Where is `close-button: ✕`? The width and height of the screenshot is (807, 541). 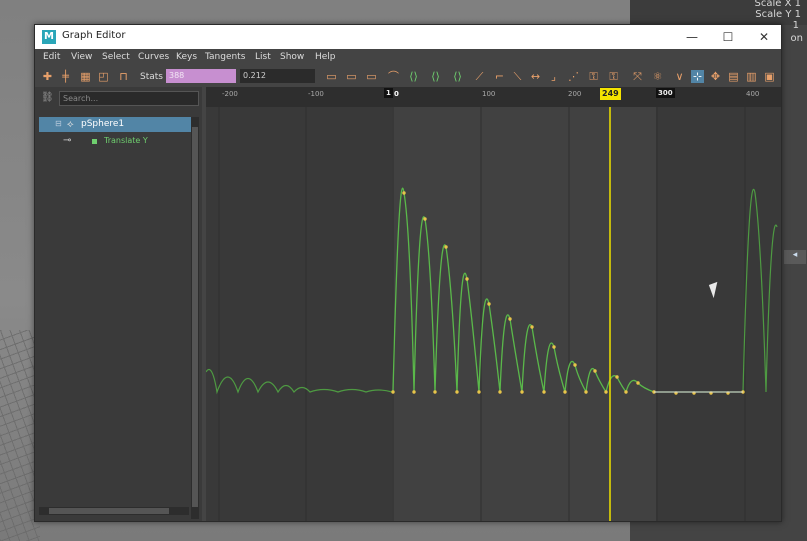 close-button: ✕ is located at coordinates (764, 37).